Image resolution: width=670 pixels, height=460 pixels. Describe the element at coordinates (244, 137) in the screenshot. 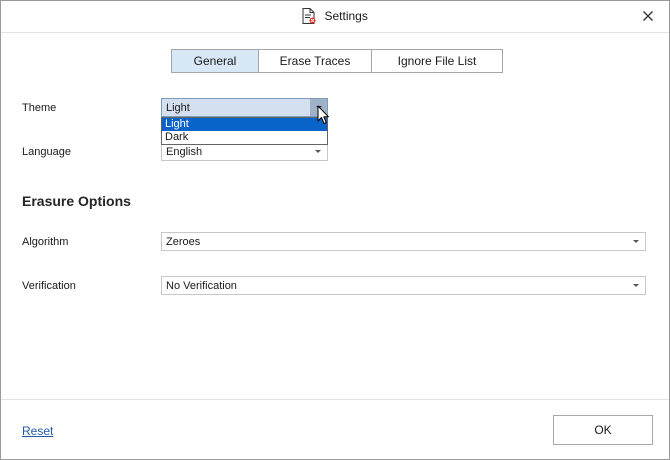

I see `theme-option-dark: Dark` at that location.